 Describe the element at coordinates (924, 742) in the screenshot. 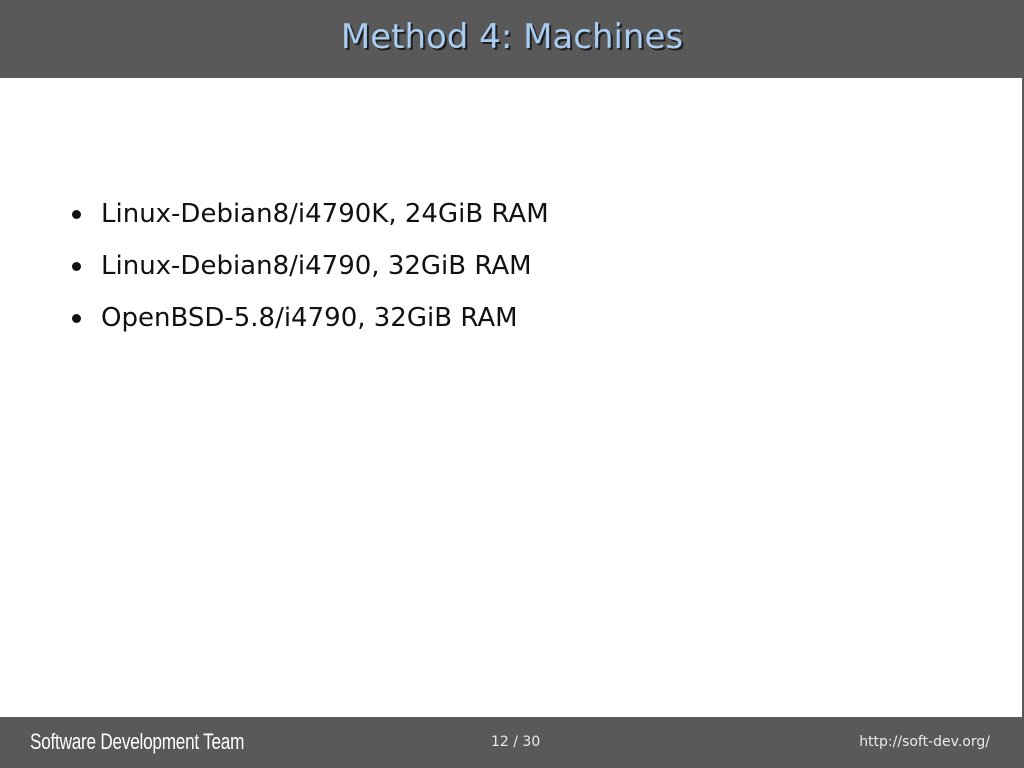

I see `footer-url-link: http://soft-dev.org/` at that location.